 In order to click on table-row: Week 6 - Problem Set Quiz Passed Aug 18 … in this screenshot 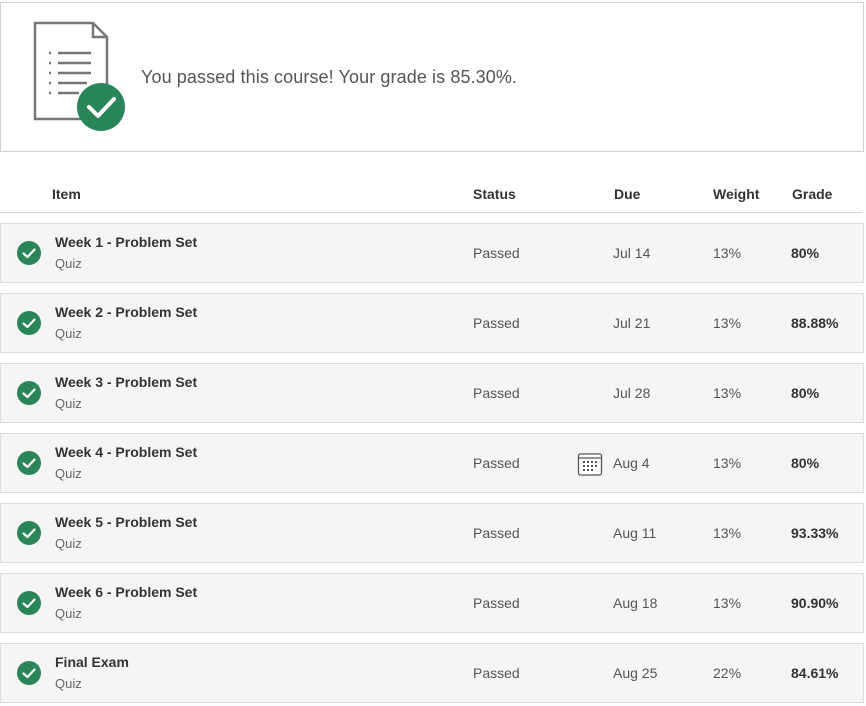, I will do `click(432, 603)`.